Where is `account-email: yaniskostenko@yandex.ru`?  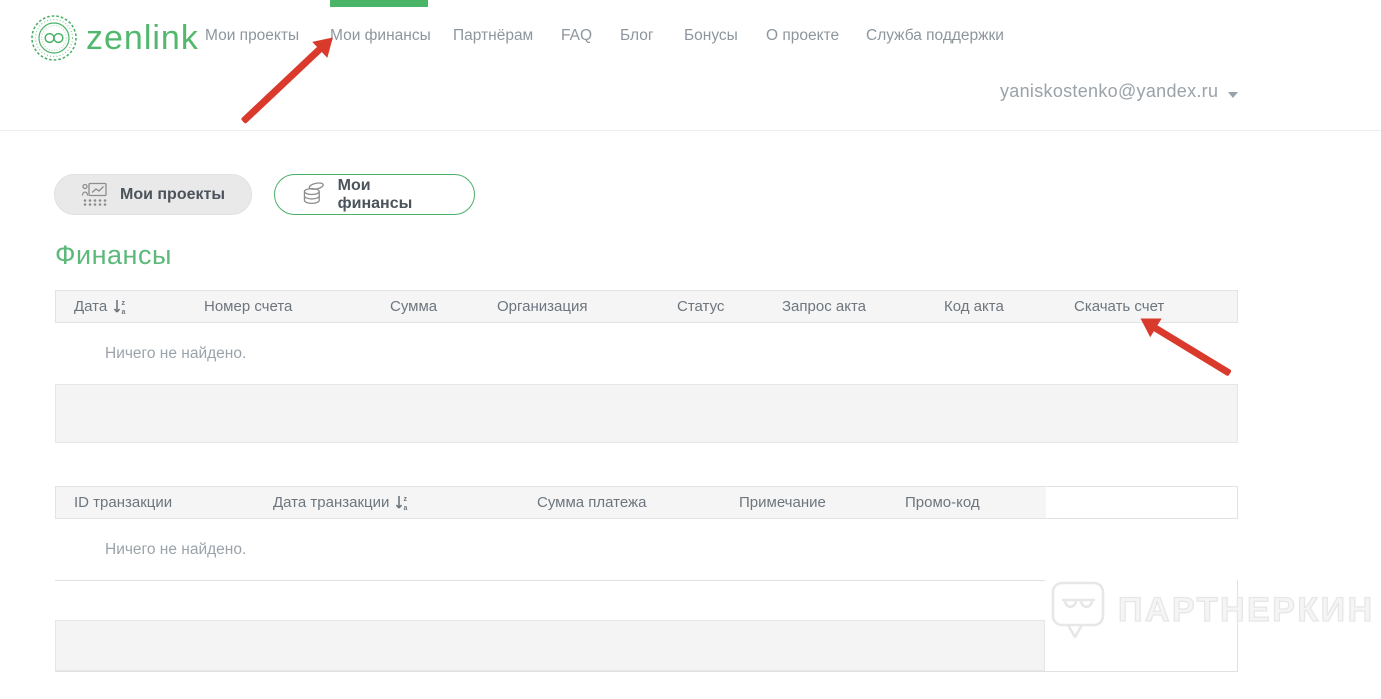
account-email: yaniskostenko@yandex.ru is located at coordinates (1109, 91).